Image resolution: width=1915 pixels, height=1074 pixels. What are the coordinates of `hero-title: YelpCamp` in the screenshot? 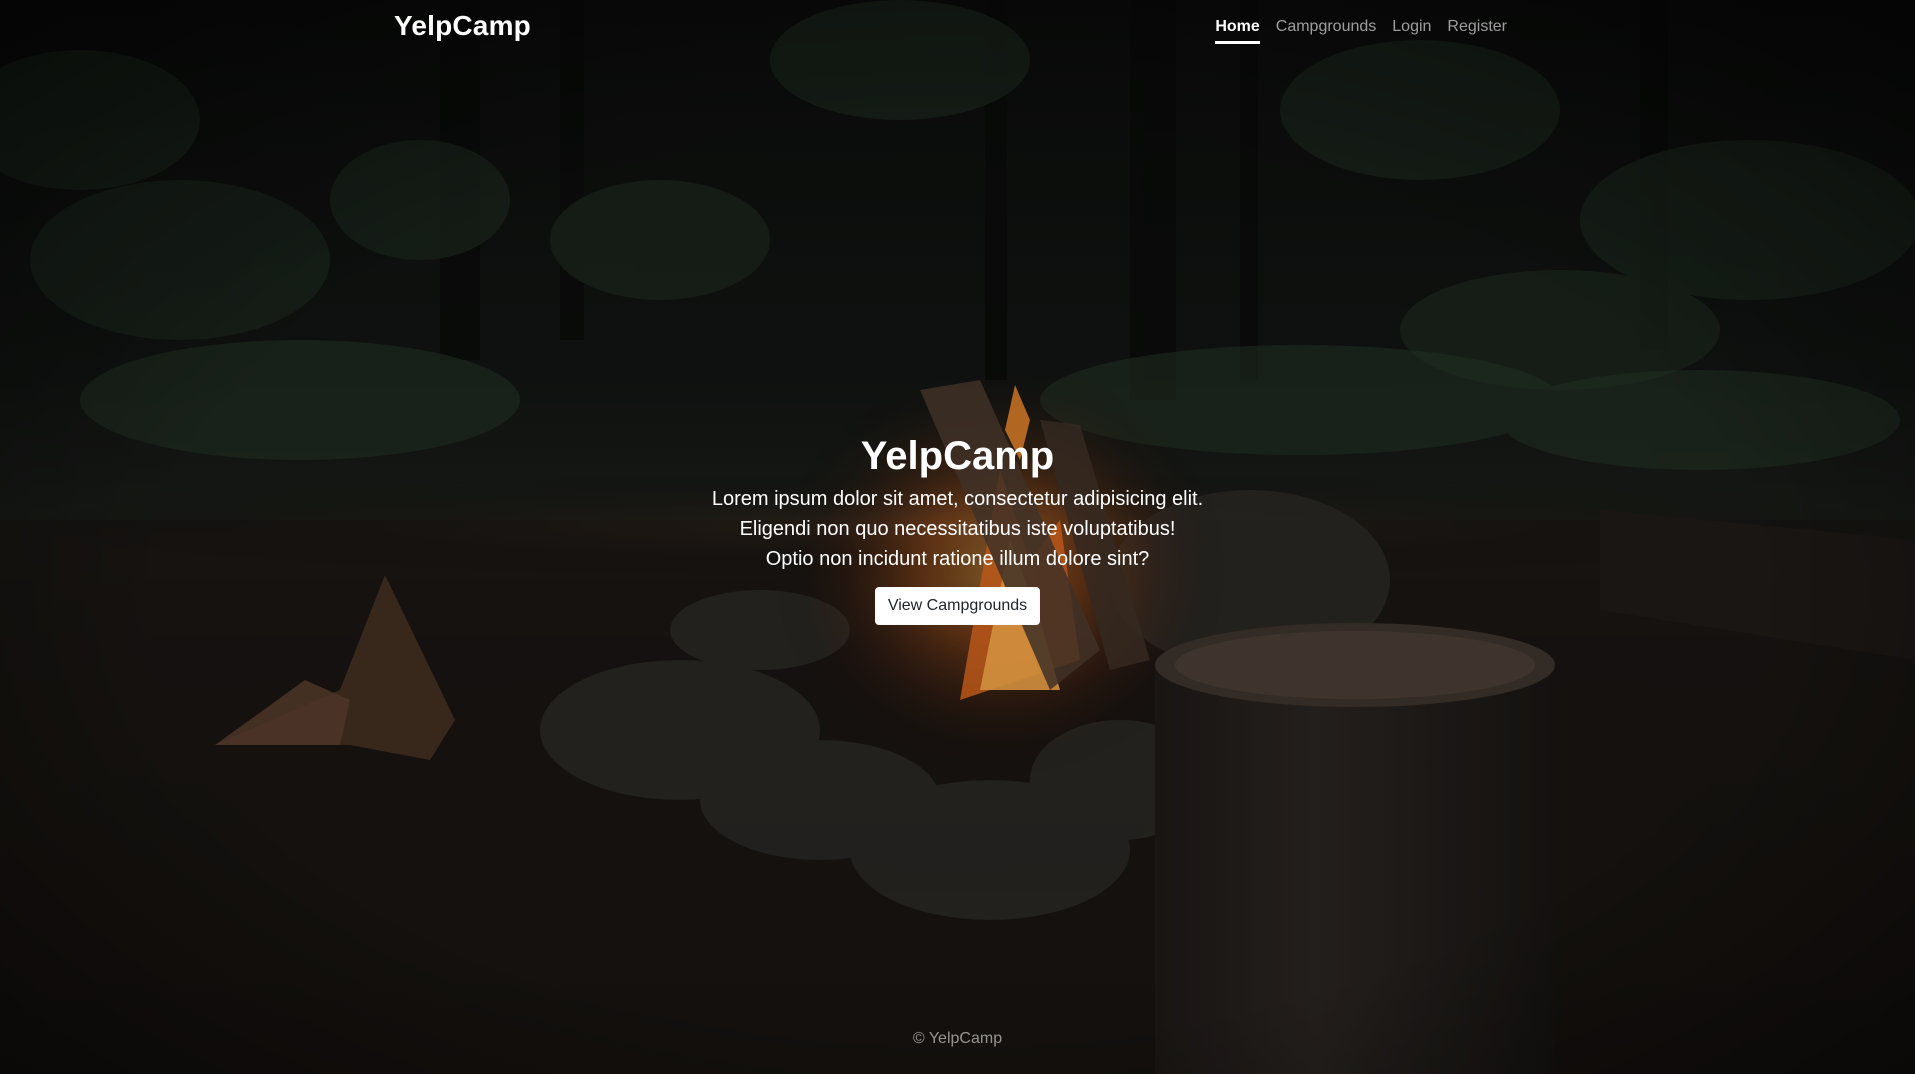 It's located at (957, 456).